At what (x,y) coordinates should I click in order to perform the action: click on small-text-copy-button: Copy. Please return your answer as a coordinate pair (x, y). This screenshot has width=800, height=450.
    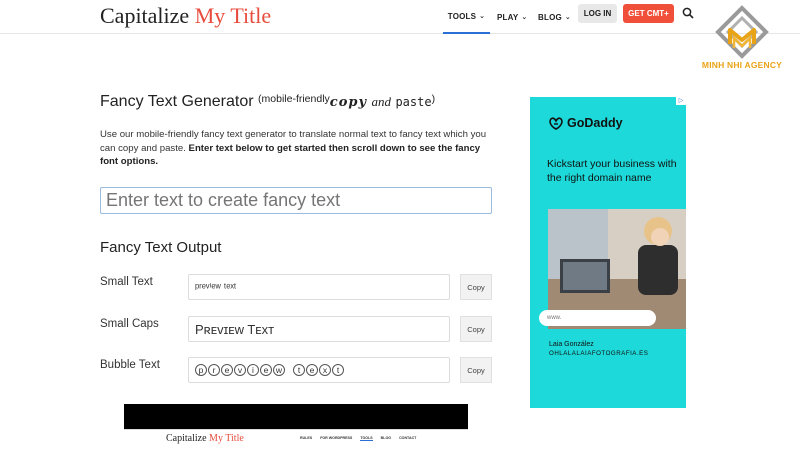
    Looking at the image, I should click on (476, 287).